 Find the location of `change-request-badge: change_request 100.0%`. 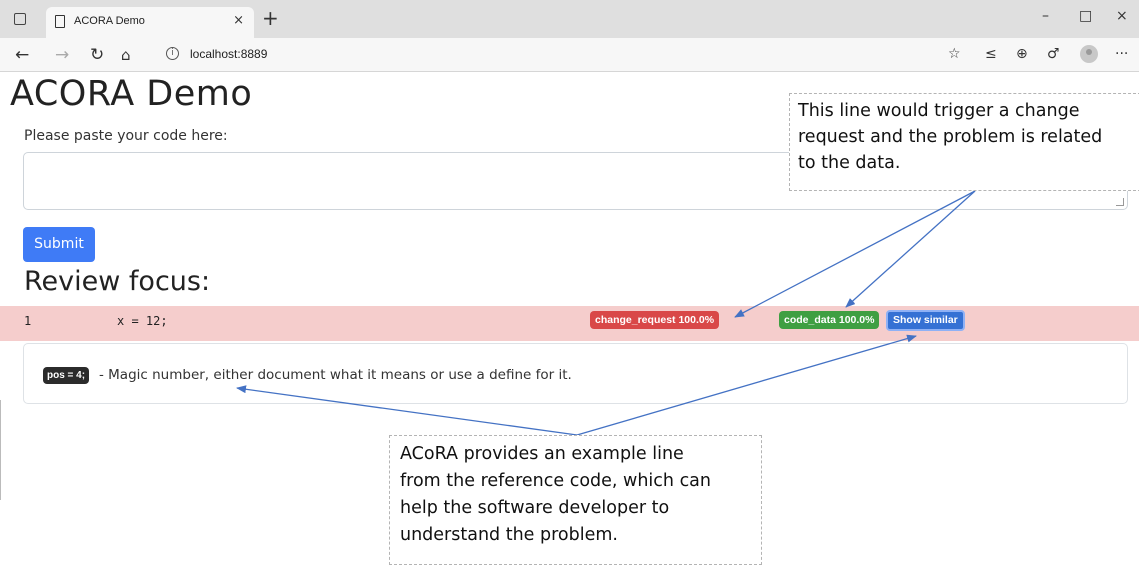

change-request-badge: change_request 100.0% is located at coordinates (655, 320).